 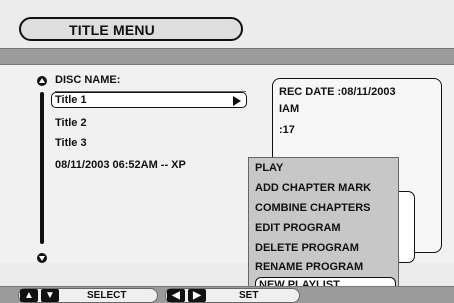 What do you see at coordinates (71, 143) in the screenshot?
I see `title-item-3: Title 3` at bounding box center [71, 143].